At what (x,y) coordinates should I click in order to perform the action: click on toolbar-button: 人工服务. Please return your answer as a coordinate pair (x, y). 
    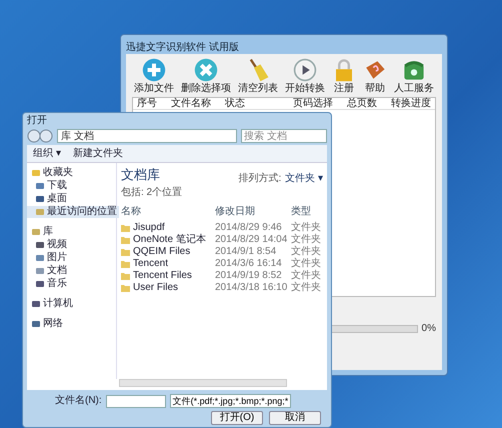
    Looking at the image, I should click on (414, 76).